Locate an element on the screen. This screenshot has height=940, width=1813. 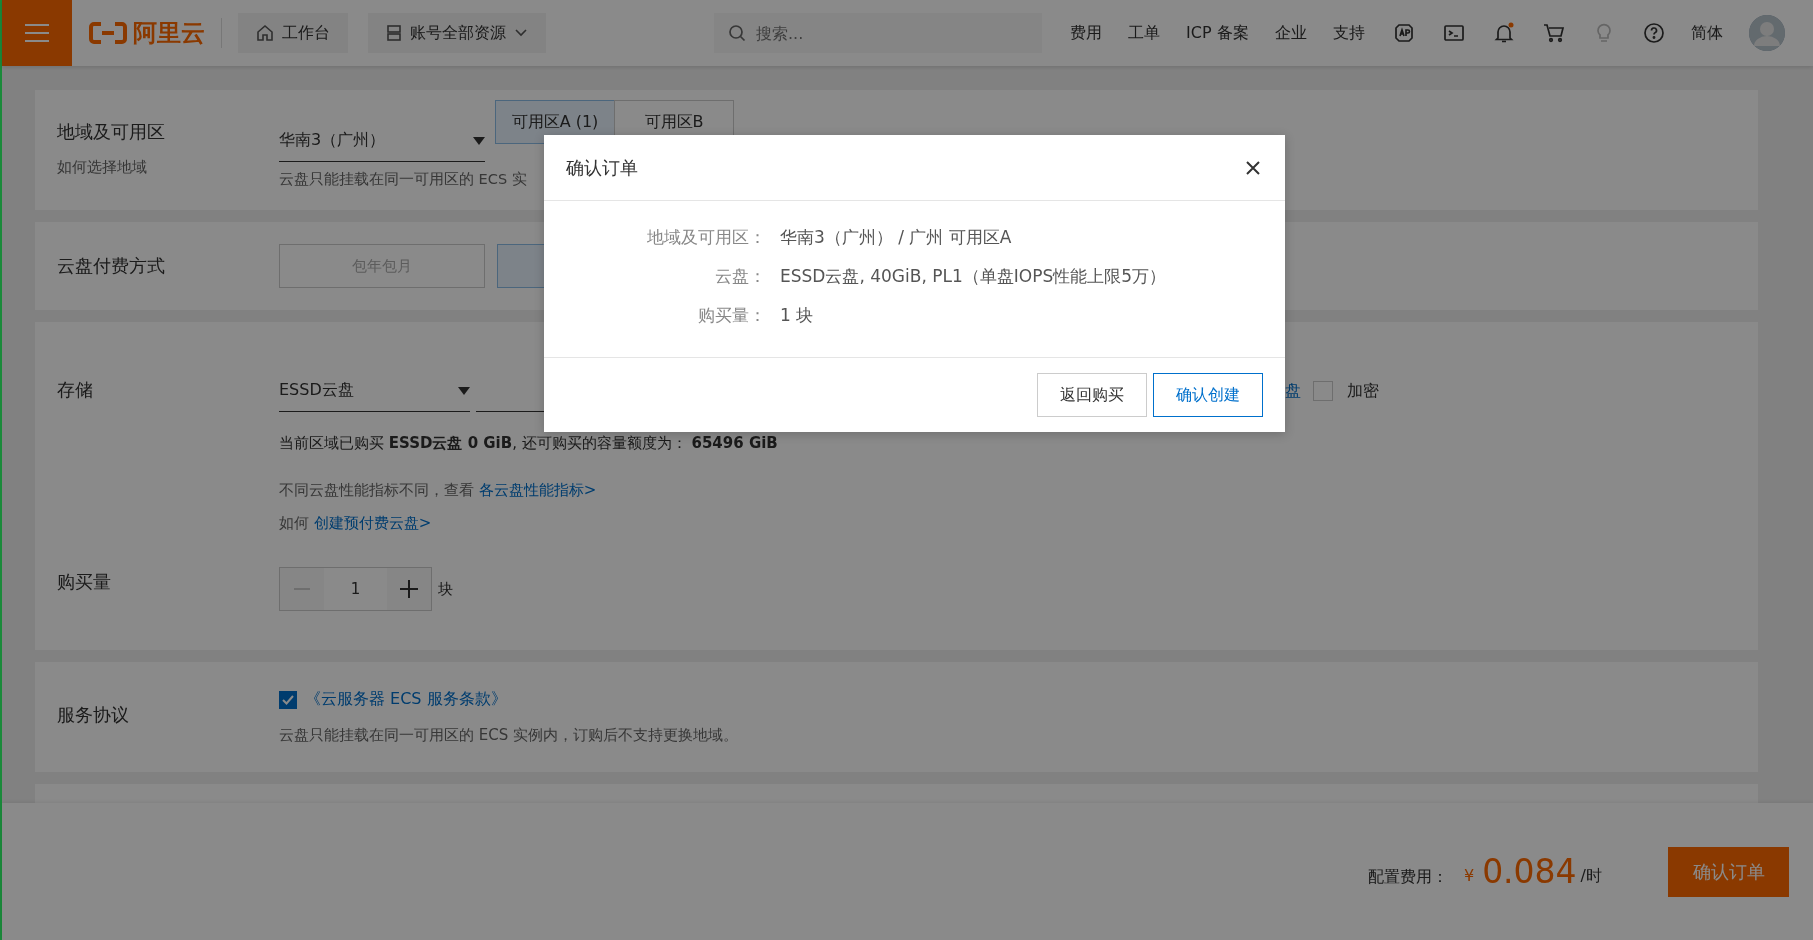
summary-value: 1 块 is located at coordinates (797, 315).